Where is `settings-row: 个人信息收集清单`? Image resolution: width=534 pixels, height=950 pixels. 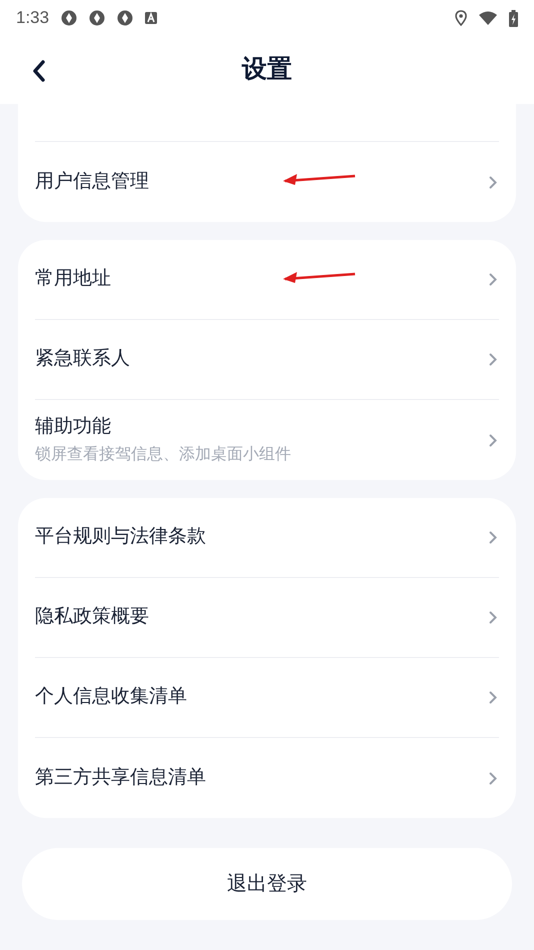
settings-row: 个人信息收集清单 is located at coordinates (267, 698).